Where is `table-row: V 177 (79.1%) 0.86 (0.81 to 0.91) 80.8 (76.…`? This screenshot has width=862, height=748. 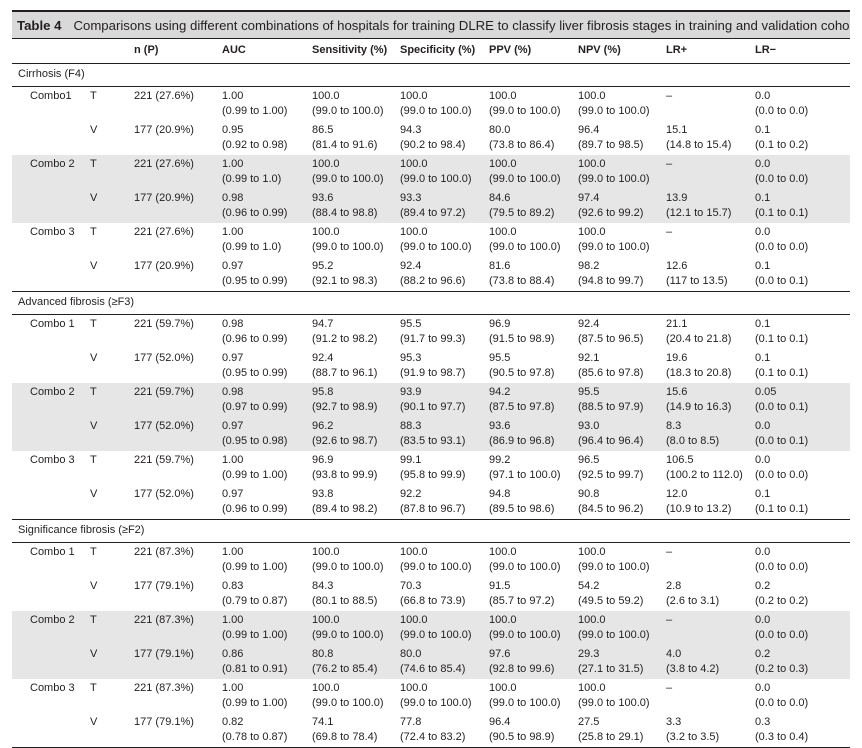
table-row: V 177 (79.1%) 0.86 (0.81 to 0.91) 80.8 (76.… is located at coordinates (431, 662).